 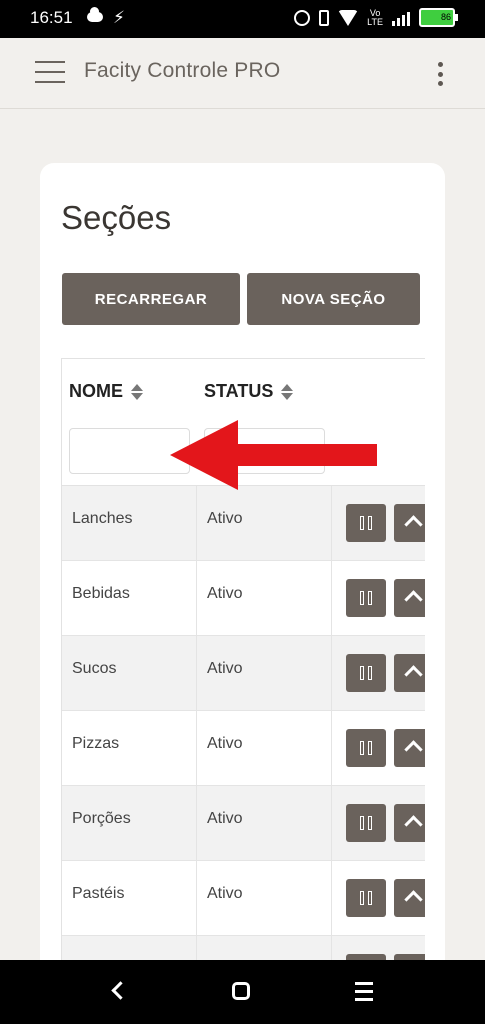 What do you see at coordinates (129, 898) in the screenshot?
I see `cell-name: Pastéis` at bounding box center [129, 898].